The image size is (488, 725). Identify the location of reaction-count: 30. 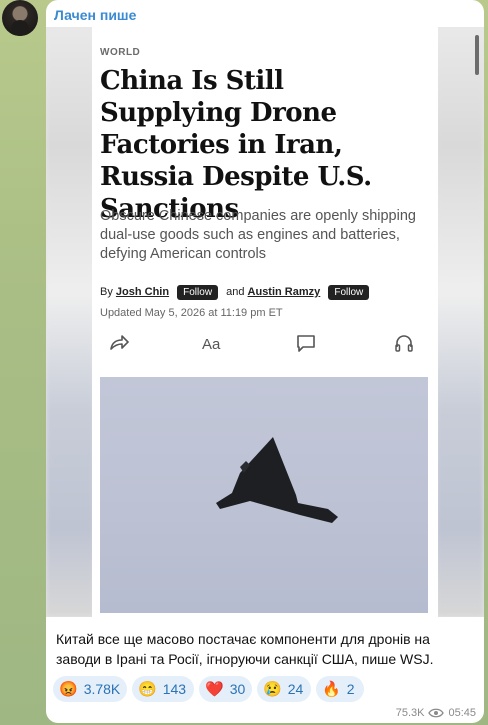
(237, 689).